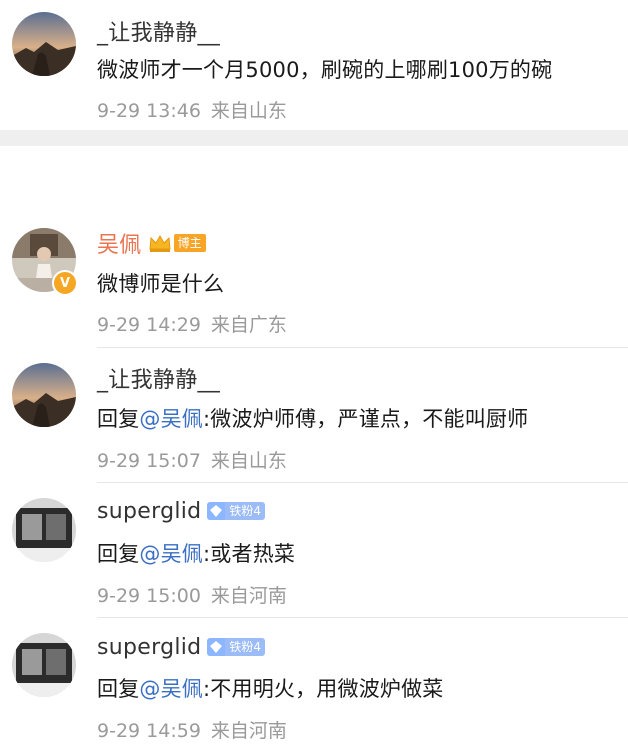 The image size is (628, 752). Describe the element at coordinates (161, 284) in the screenshot. I see `comment-text: 微博师是什么` at that location.